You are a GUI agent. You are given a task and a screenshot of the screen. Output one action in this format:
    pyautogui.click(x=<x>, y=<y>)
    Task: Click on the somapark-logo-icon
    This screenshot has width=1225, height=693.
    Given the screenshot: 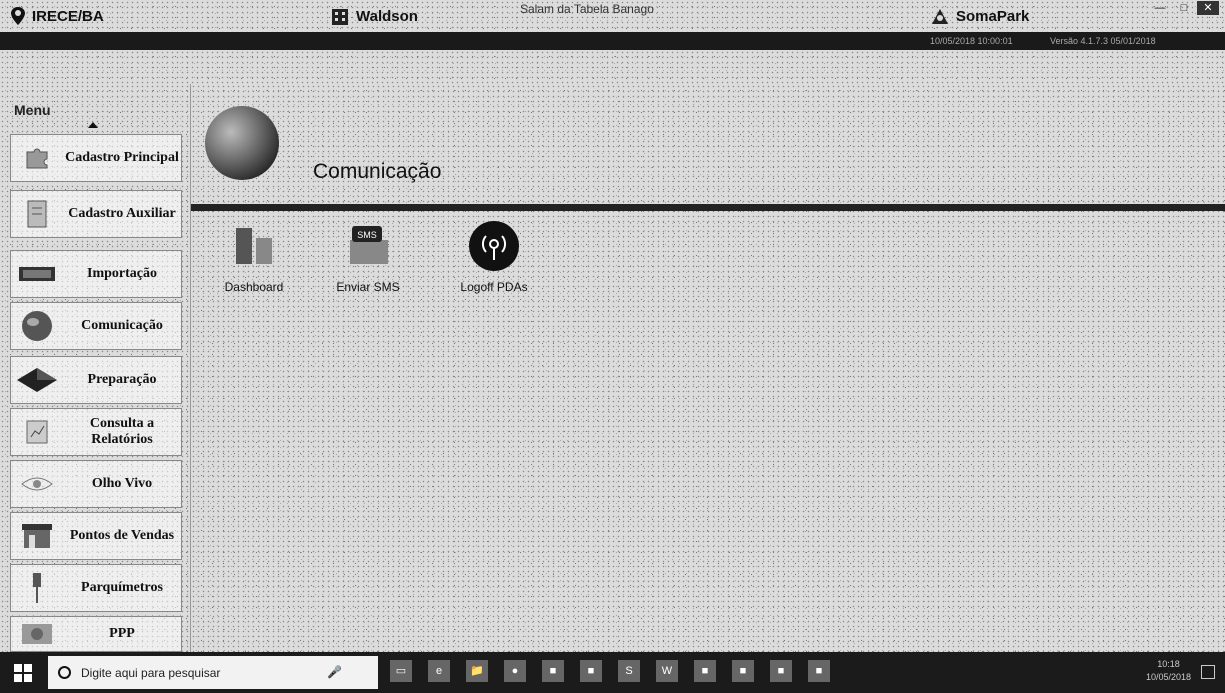 What is the action you would take?
    pyautogui.click(x=940, y=16)
    